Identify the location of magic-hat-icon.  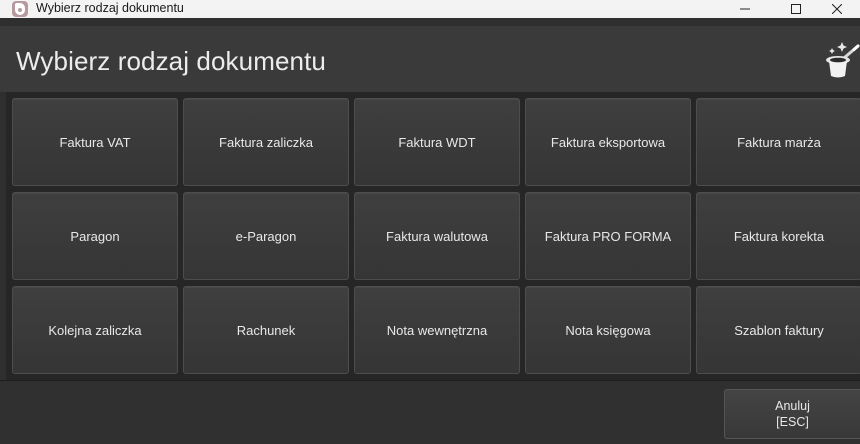
(843, 60).